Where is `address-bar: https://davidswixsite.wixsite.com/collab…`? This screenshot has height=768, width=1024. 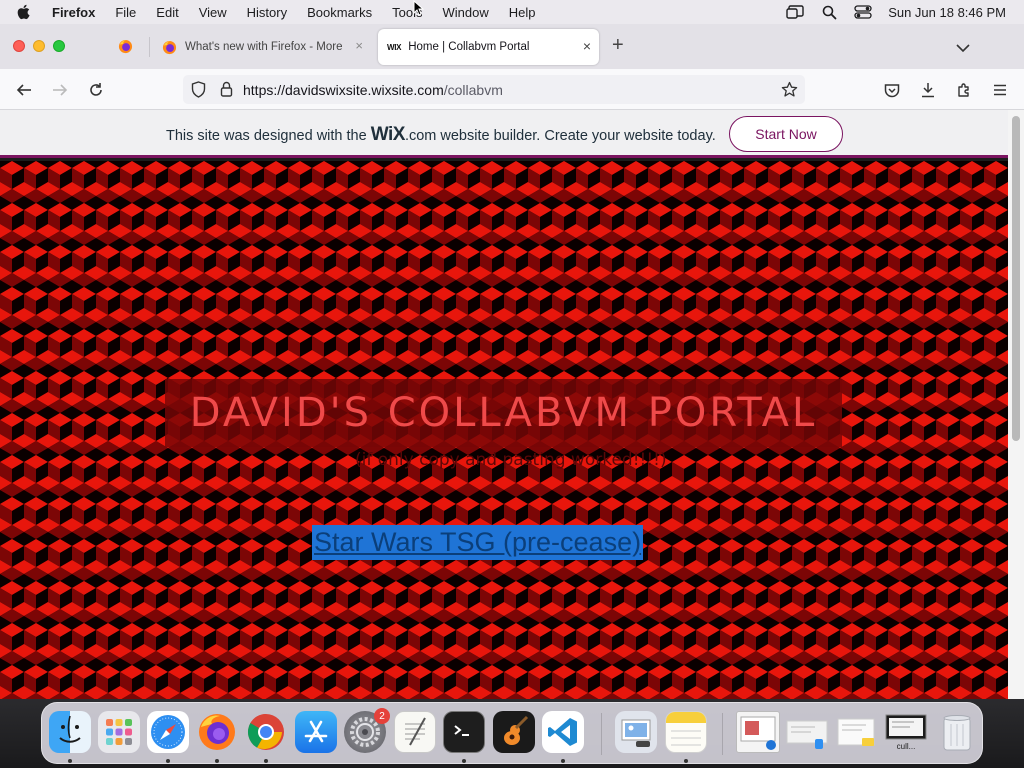 address-bar: https://davidswixsite.wixsite.com/collab… is located at coordinates (494, 89).